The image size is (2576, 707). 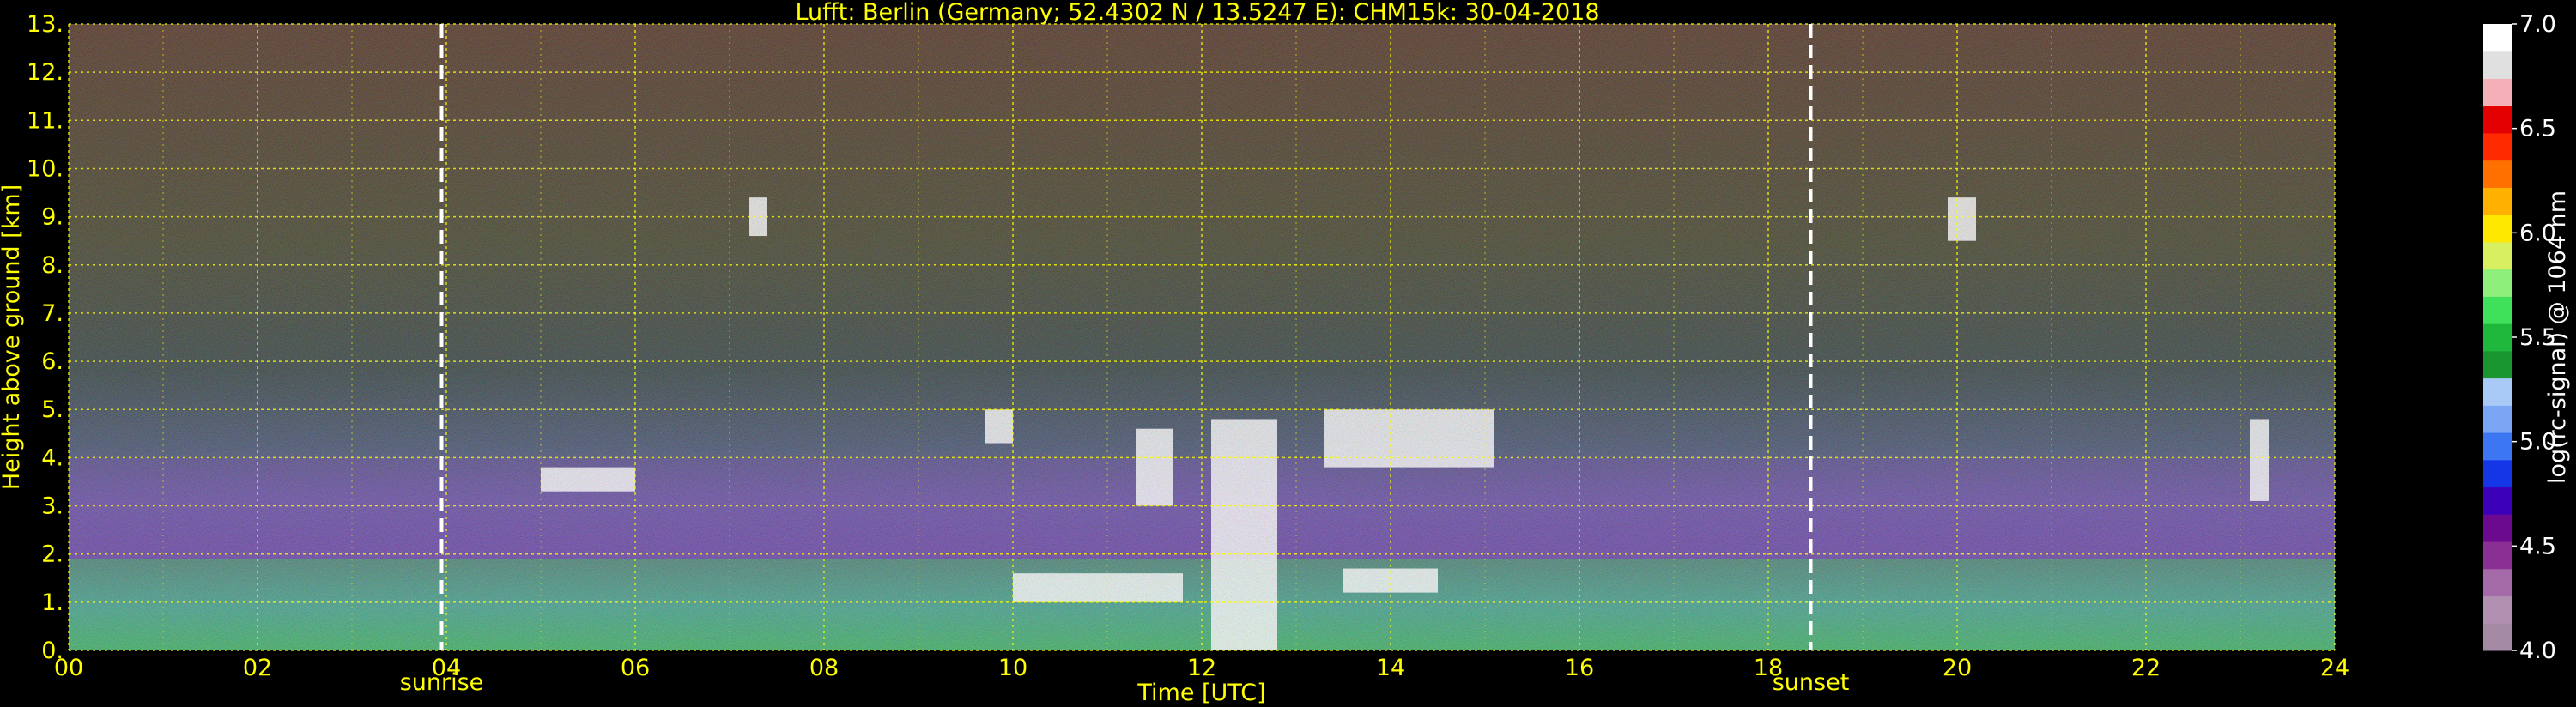 What do you see at coordinates (52, 217) in the screenshot?
I see `y-tick-label: 9.` at bounding box center [52, 217].